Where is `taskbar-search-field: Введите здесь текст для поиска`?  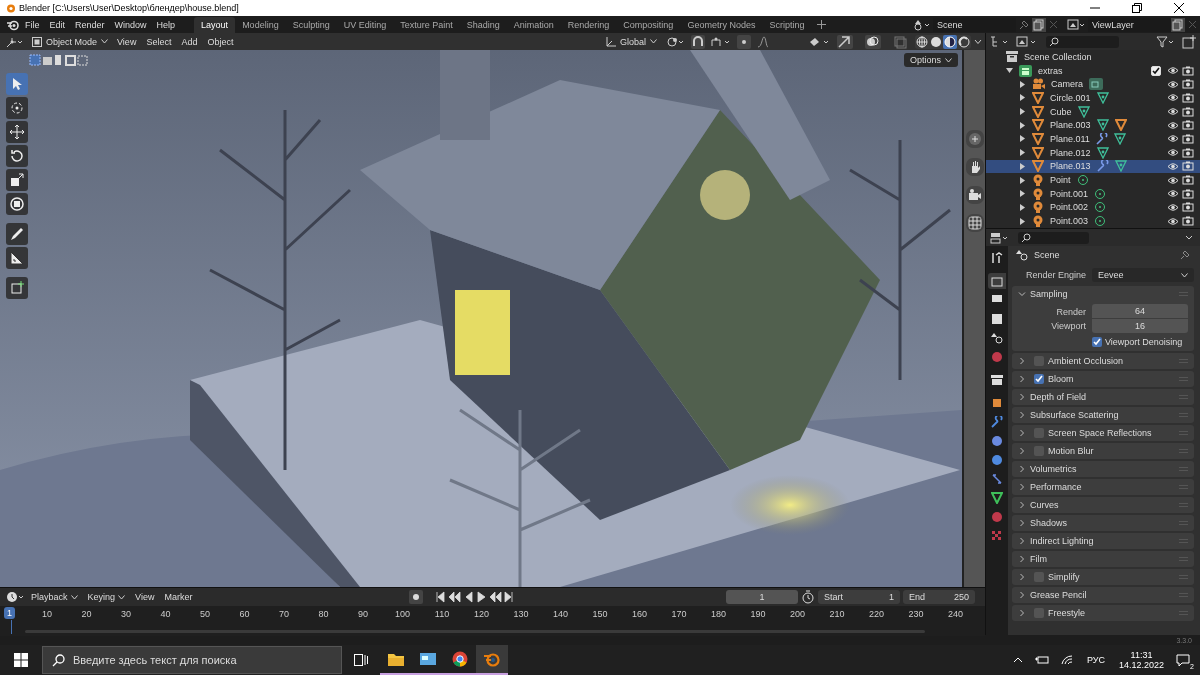
taskbar-search-field: Введите здесь текст для поиска is located at coordinates (192, 660).